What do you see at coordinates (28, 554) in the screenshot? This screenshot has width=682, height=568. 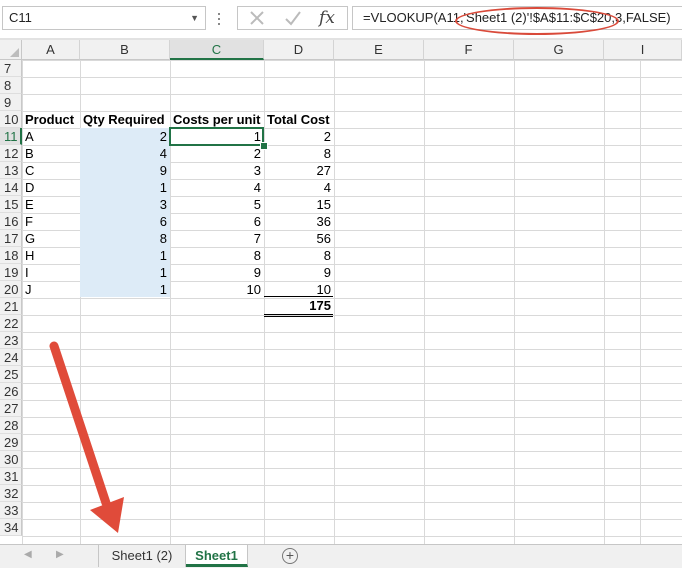 I see `scroll-left-icon: ◀` at bounding box center [28, 554].